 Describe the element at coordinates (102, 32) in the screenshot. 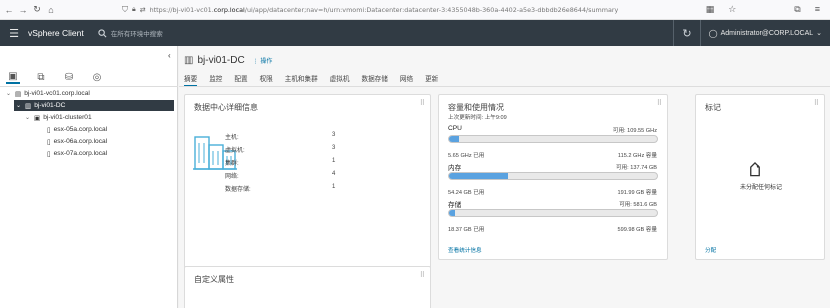

I see `search-icon` at that location.